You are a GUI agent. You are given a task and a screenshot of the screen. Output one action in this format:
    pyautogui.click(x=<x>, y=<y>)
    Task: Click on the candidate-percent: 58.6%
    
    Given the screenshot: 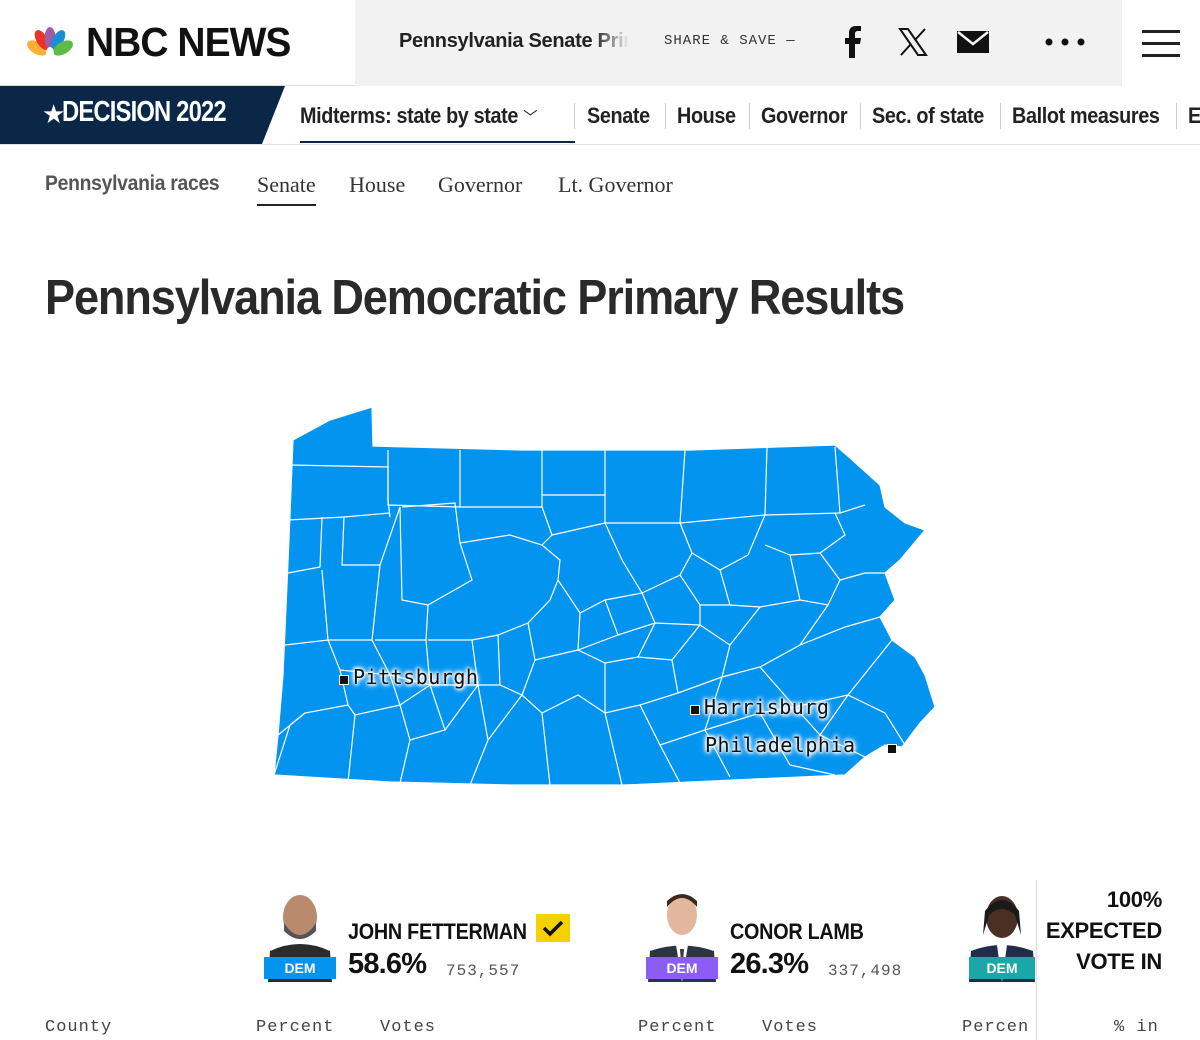 What is the action you would take?
    pyautogui.click(x=387, y=964)
    